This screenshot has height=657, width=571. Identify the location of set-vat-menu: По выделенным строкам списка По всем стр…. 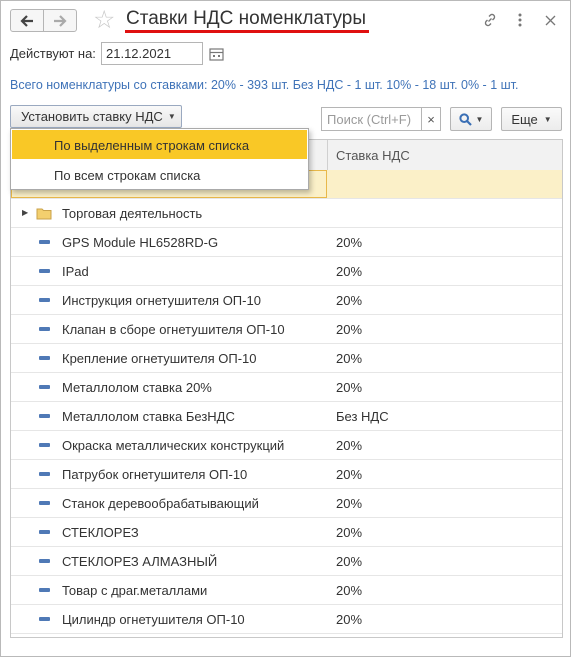
(159, 159).